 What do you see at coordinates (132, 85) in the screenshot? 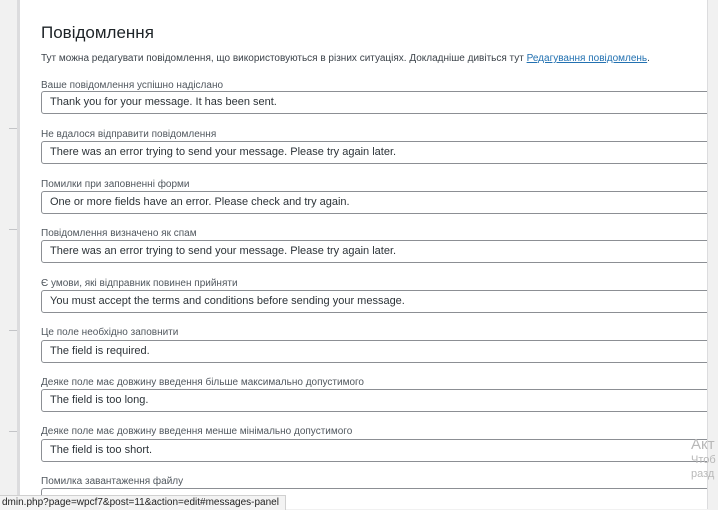
I see `field-label-mail-sent-ok: Ваше повідомлення успішно надіслано` at bounding box center [132, 85].